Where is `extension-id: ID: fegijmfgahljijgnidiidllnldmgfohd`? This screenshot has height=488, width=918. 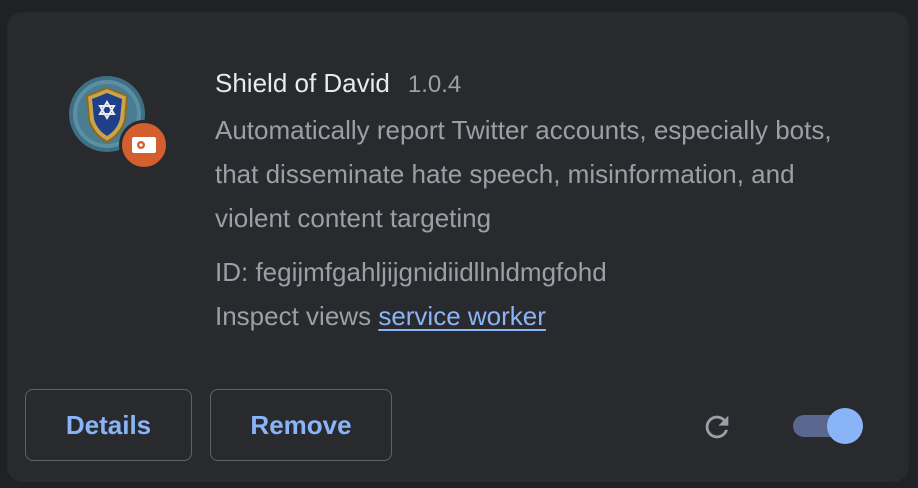 extension-id: ID: fegijmfgahljijgnidiidllnldmgfohd is located at coordinates (411, 272).